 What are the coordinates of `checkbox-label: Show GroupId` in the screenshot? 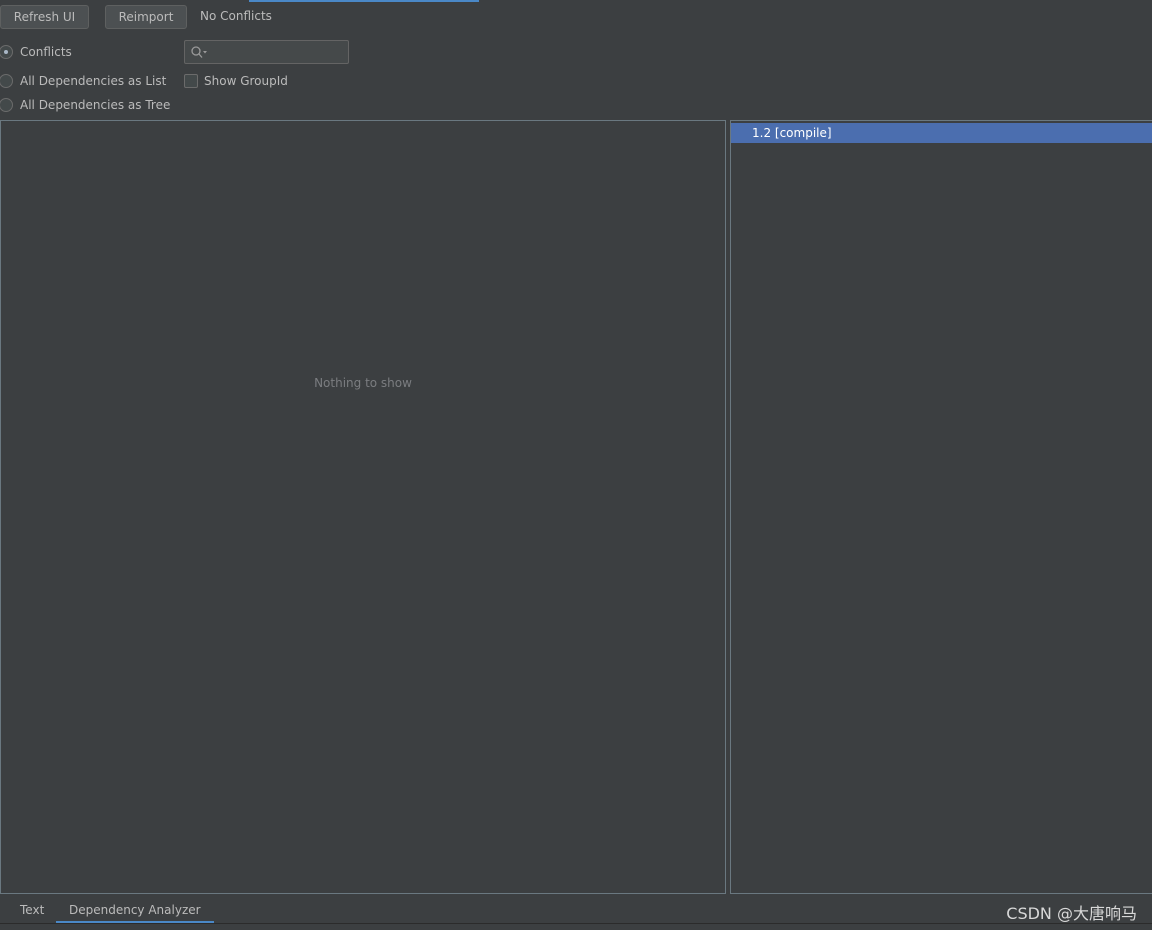 It's located at (246, 81).